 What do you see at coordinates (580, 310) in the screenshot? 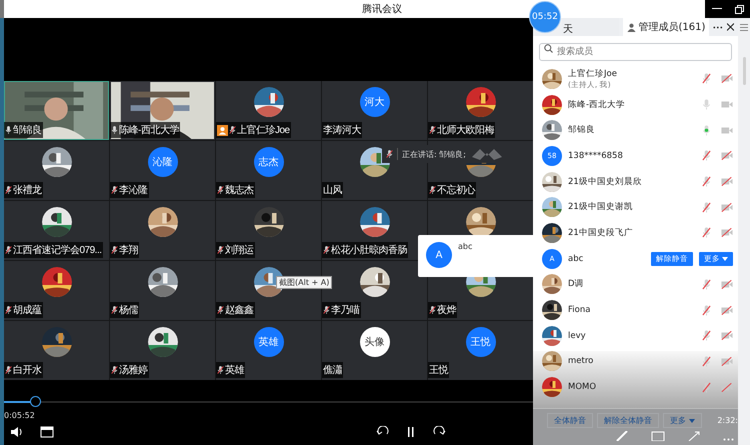
I see `member-name: Fiona` at bounding box center [580, 310].